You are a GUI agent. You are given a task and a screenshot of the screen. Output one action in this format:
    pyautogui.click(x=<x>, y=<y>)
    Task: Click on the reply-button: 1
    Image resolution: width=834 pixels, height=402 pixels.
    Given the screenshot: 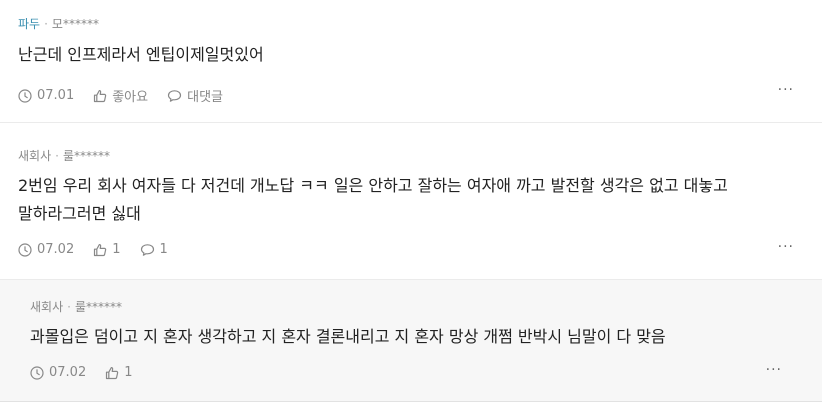 What is the action you would take?
    pyautogui.click(x=154, y=249)
    